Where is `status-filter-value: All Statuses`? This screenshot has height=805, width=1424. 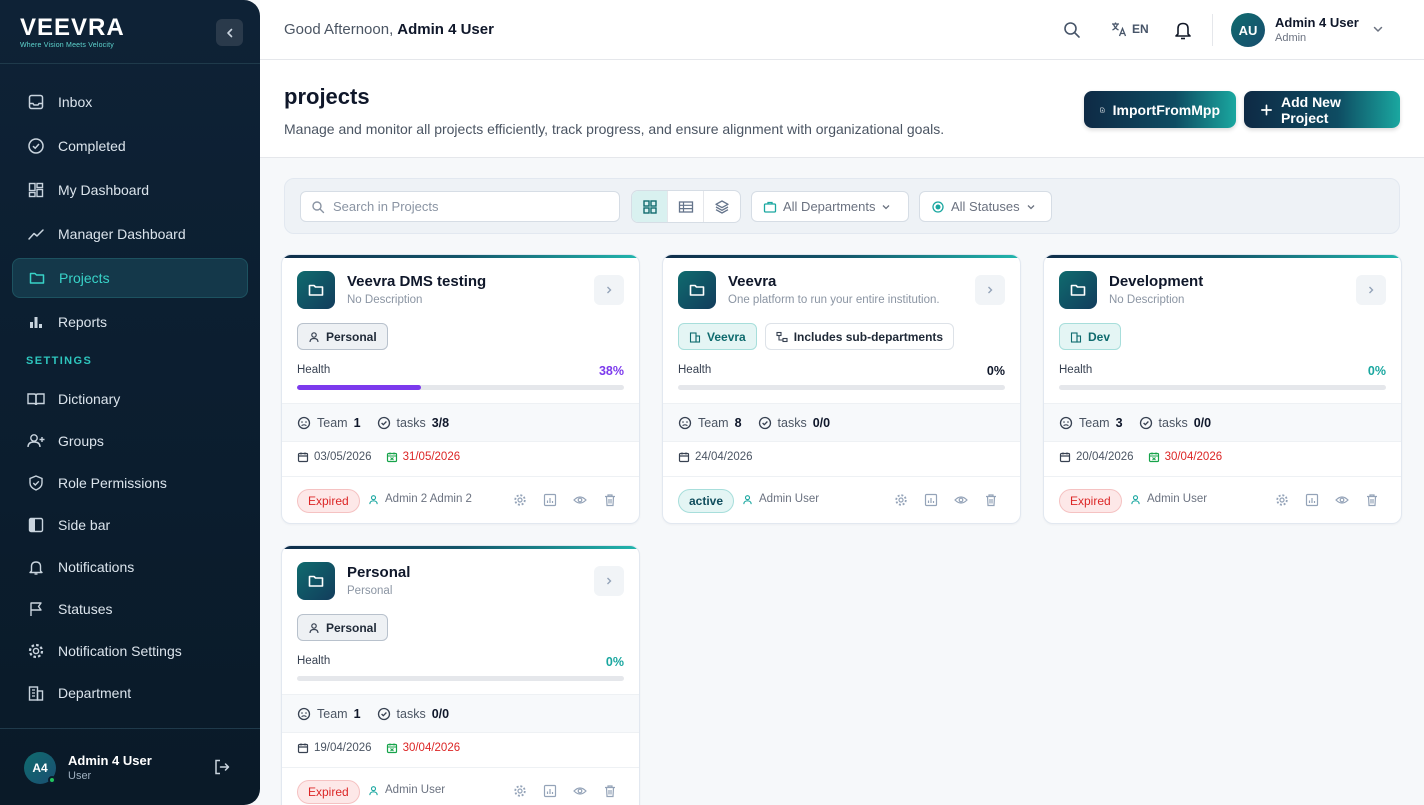 status-filter-value: All Statuses is located at coordinates (985, 206).